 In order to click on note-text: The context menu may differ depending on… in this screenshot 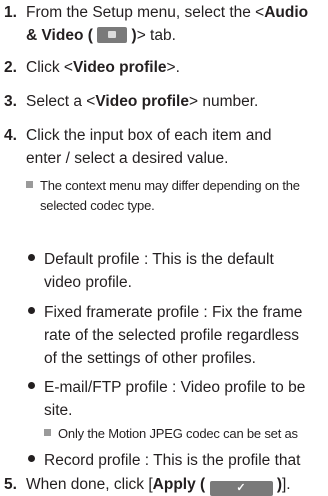, I will do `click(170, 185)`.